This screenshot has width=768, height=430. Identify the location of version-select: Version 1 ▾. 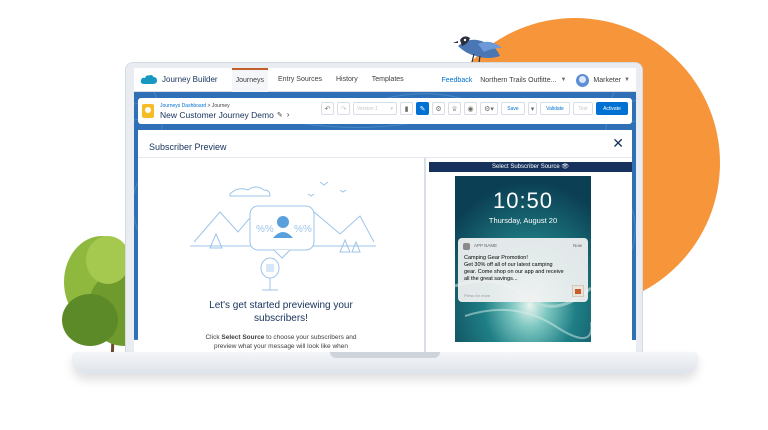
(375, 108).